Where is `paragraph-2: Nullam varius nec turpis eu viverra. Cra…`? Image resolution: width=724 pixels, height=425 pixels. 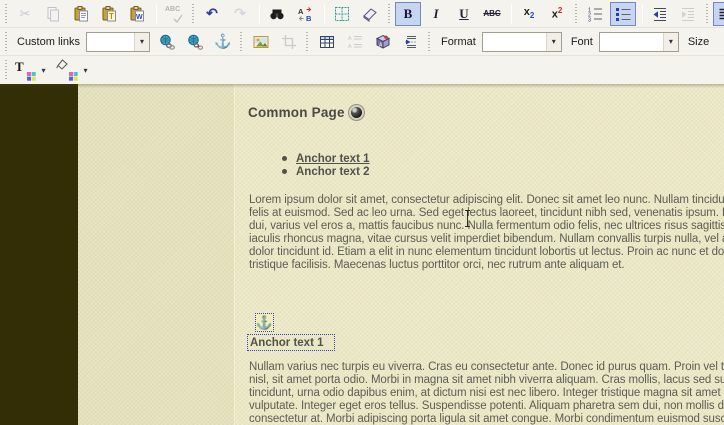
paragraph-2: Nullam varius nec turpis eu viverra. Cra… is located at coordinates (486, 393).